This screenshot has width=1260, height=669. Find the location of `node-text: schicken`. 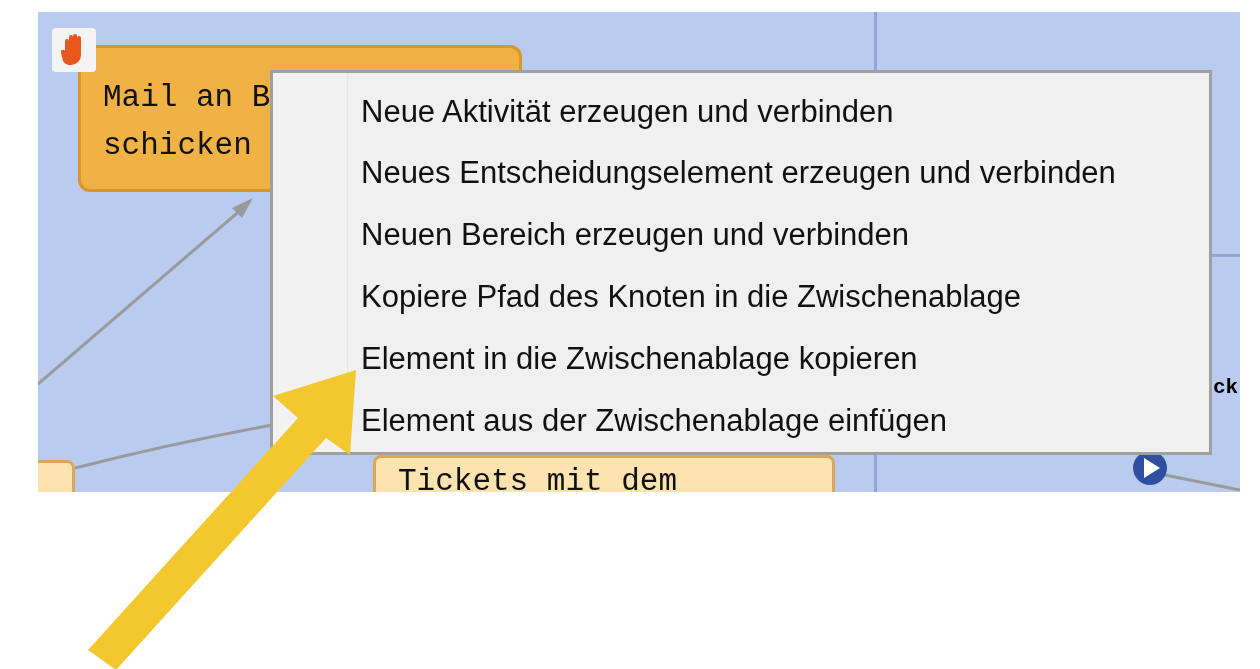

node-text: schicken is located at coordinates (177, 146).